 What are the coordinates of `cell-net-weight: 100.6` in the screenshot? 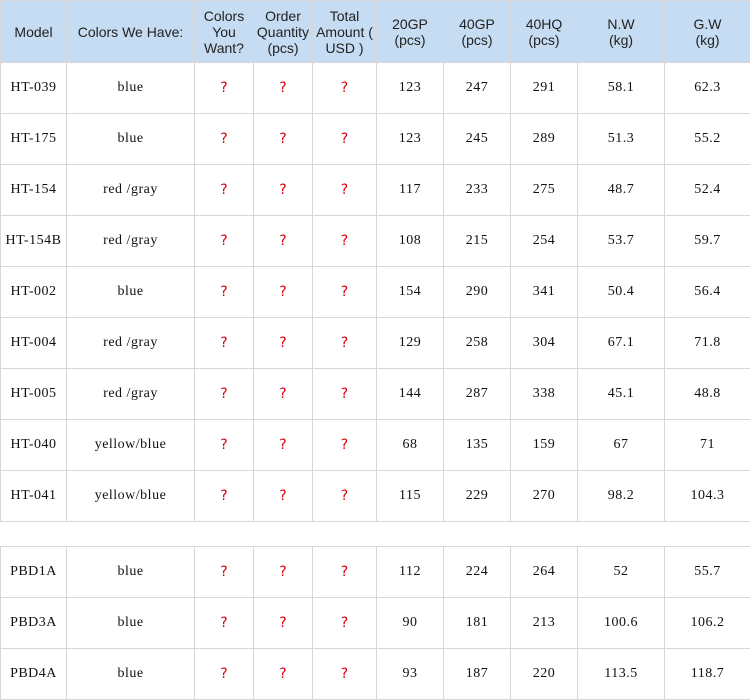 It's located at (621, 623).